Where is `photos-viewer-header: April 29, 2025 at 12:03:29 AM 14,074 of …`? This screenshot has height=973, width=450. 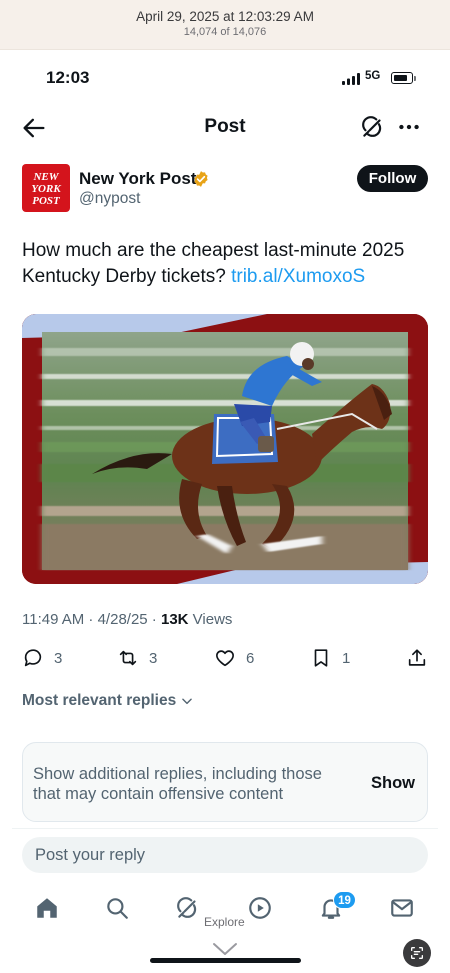
photos-viewer-header: April 29, 2025 at 12:03:29 AM 14,074 of … is located at coordinates (225, 25).